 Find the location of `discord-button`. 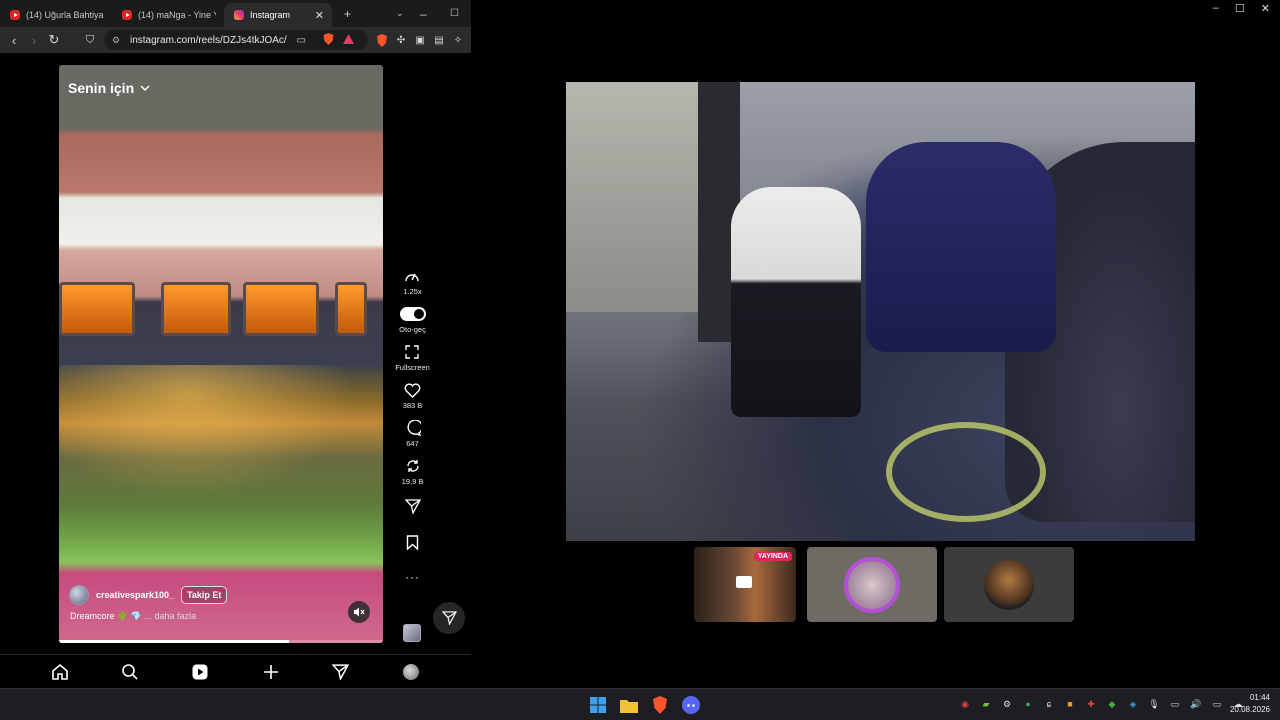

discord-button is located at coordinates (691, 705).